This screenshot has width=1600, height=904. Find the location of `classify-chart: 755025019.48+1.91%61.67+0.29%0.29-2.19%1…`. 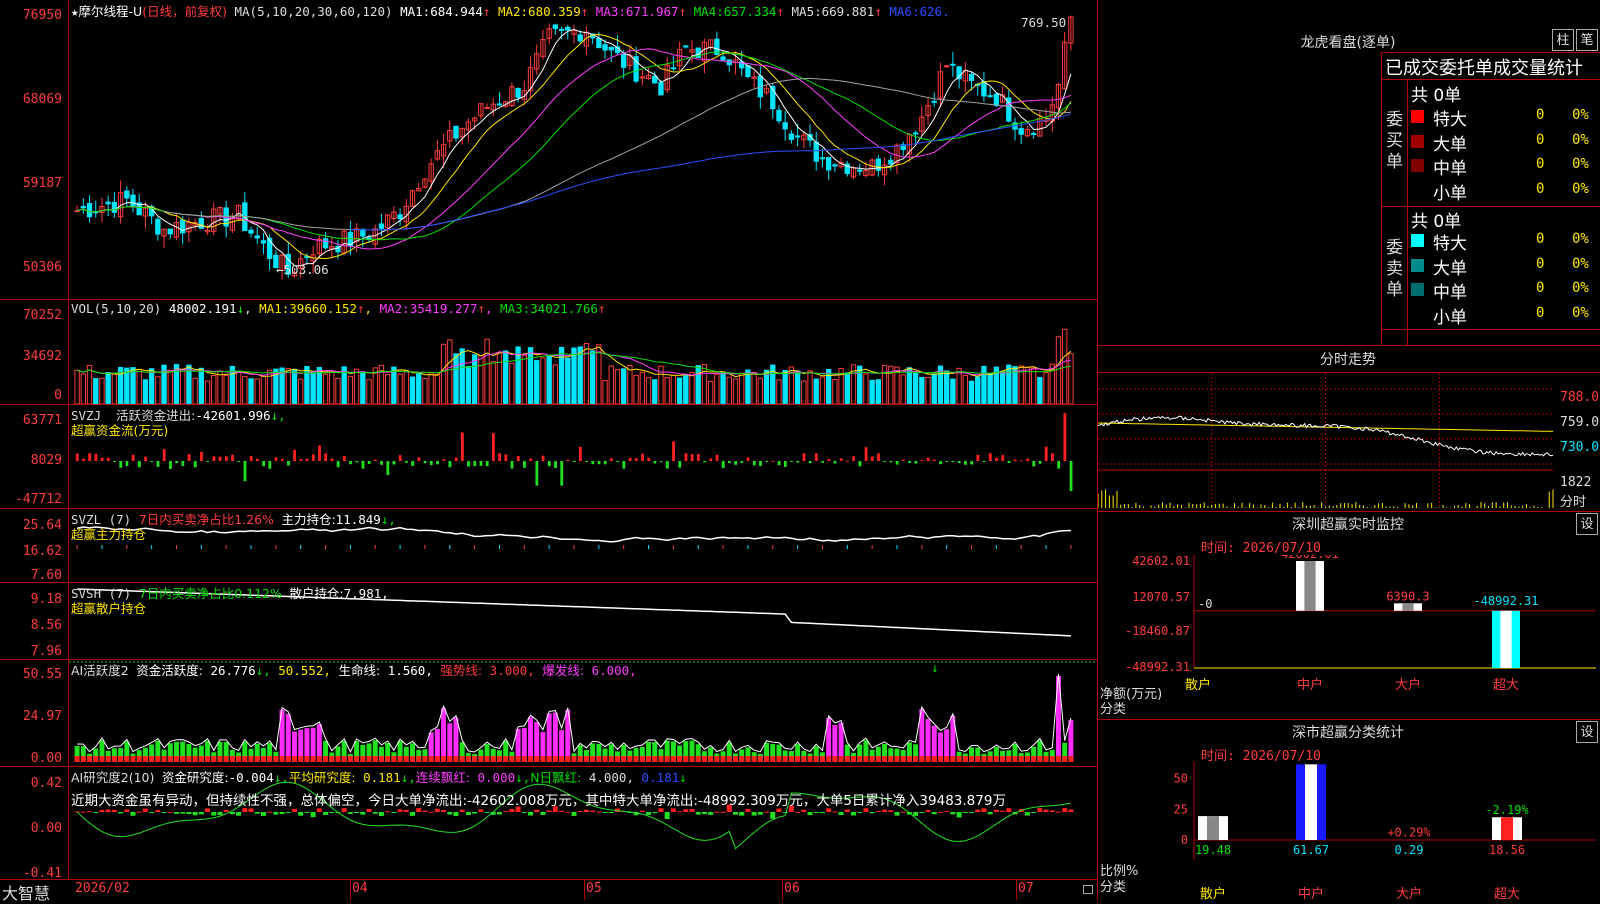

classify-chart: 755025019.48+1.91%61.67+0.29%0.29-2.19%1… is located at coordinates (1385, 821).